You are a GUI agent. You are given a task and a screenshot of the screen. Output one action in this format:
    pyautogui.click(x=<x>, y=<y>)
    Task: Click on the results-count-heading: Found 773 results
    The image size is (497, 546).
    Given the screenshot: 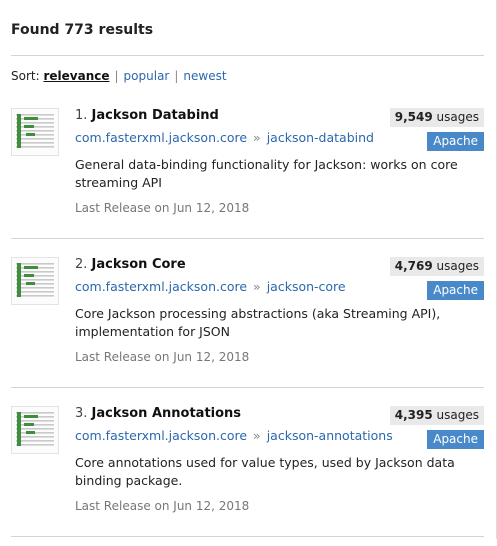 What is the action you would take?
    pyautogui.click(x=82, y=30)
    